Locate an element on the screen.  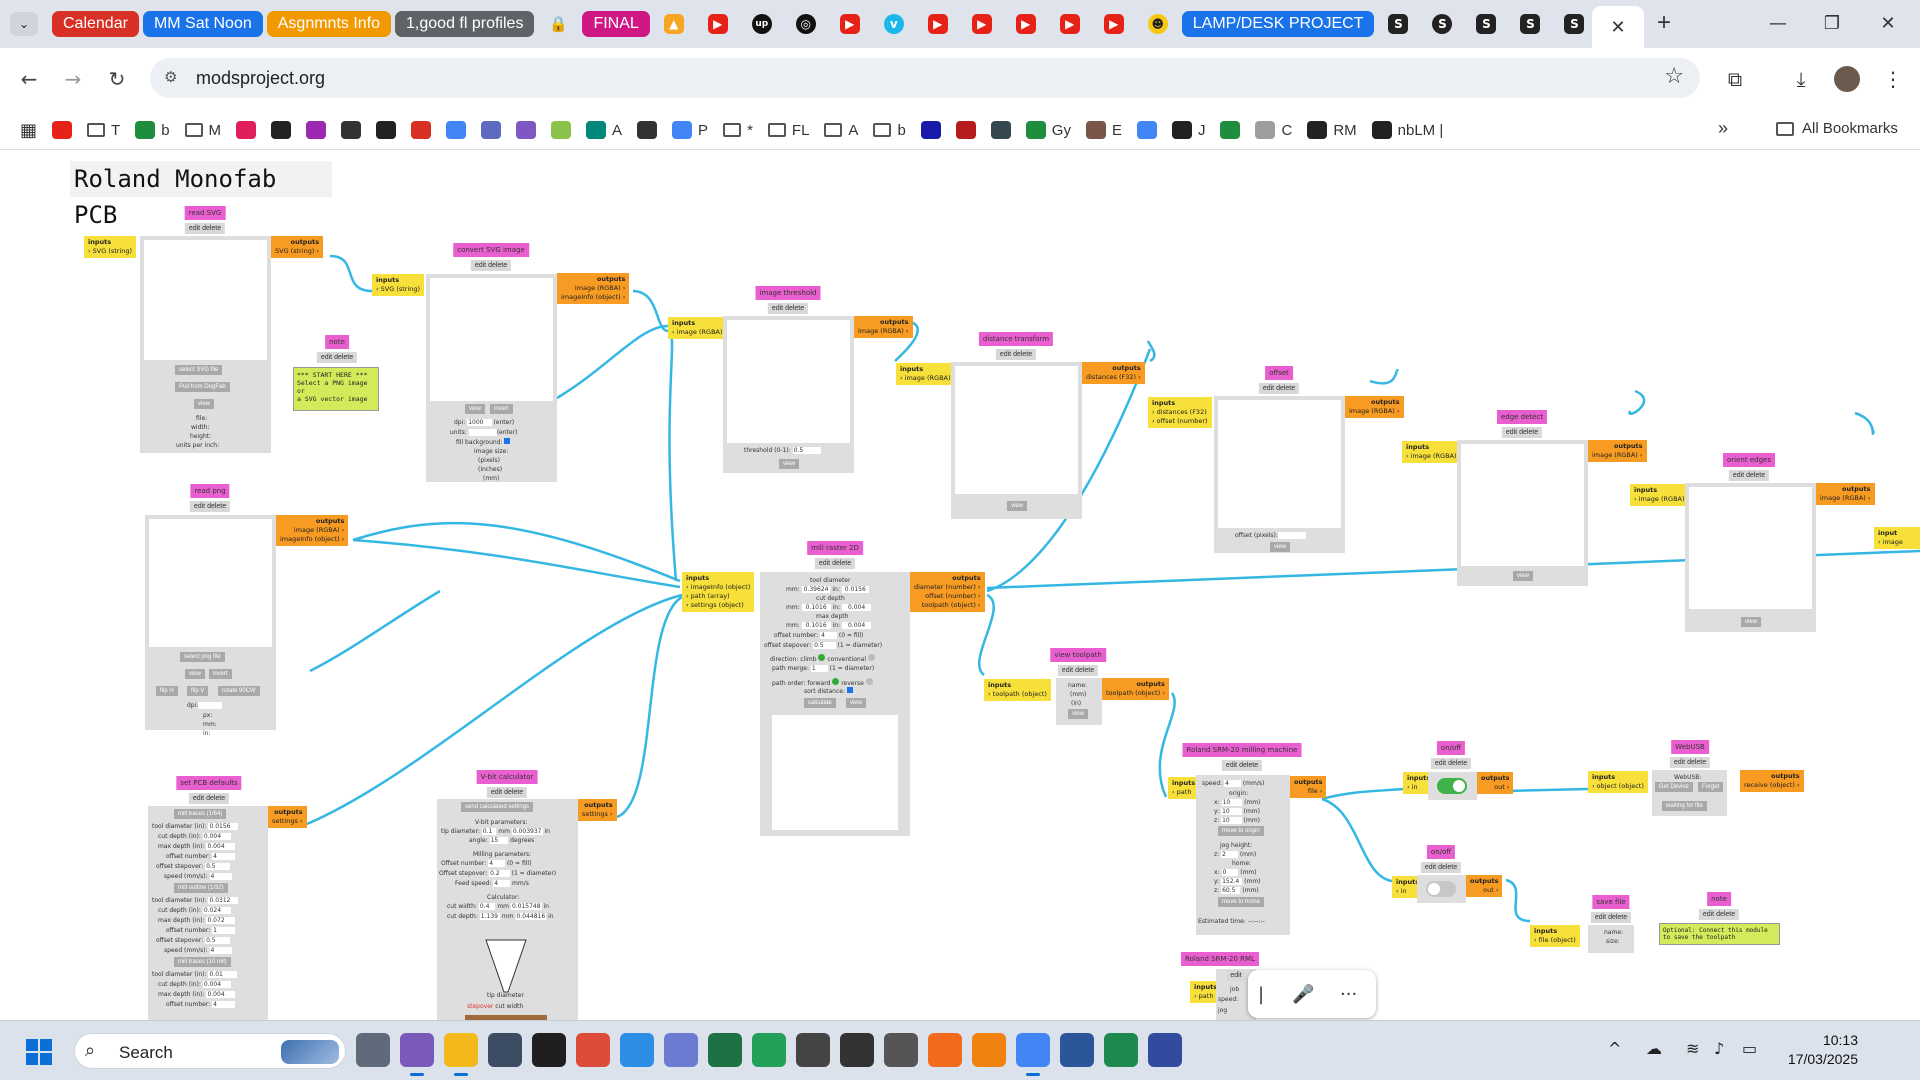
tab-group-lamp-desk-project: LAMP/DESK PROJECT is located at coordinates (1278, 24).